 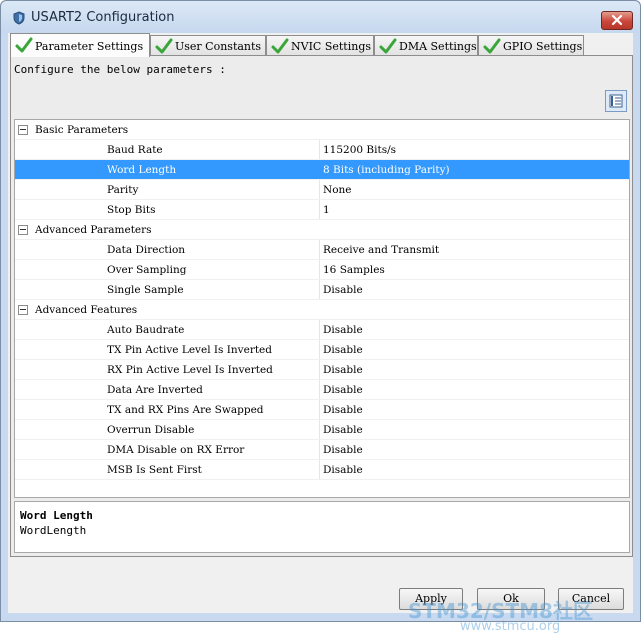 I want to click on parameter-value: Receive and Transmit, so click(x=381, y=250).